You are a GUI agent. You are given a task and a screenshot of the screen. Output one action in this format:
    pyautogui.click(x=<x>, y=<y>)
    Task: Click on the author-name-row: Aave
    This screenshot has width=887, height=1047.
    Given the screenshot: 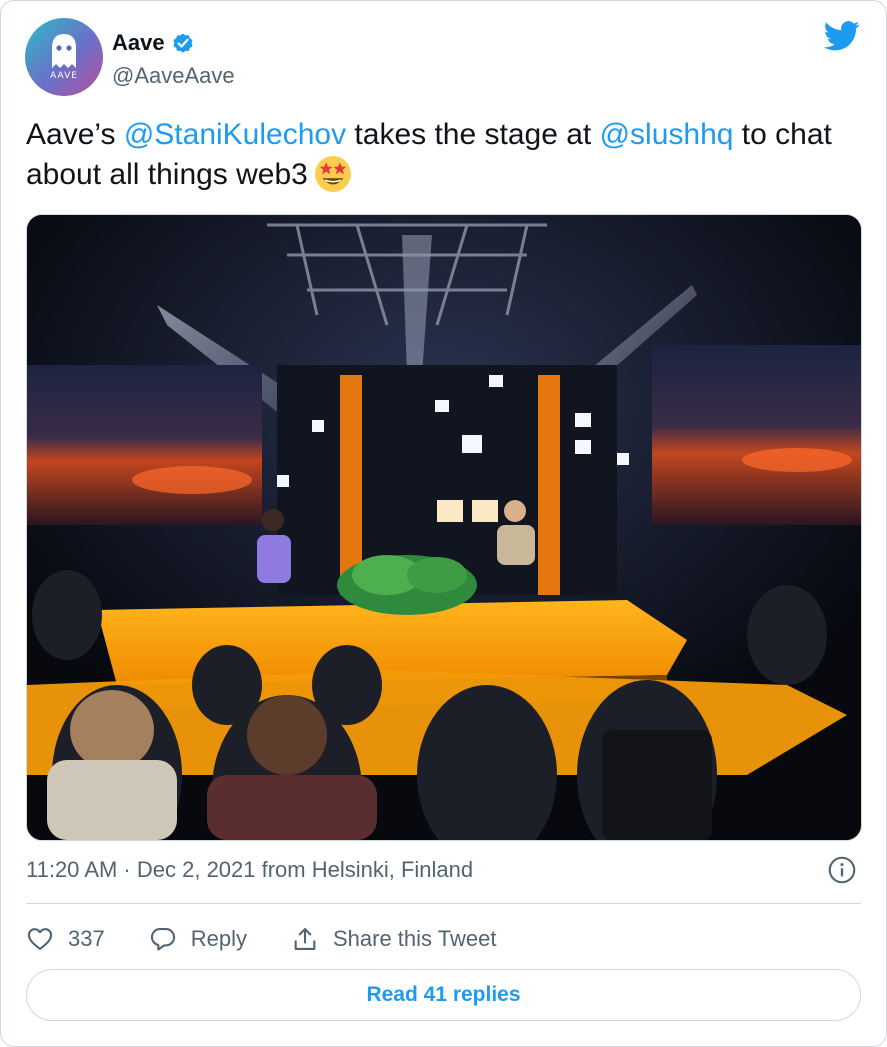 What is the action you would take?
    pyautogui.click(x=153, y=43)
    